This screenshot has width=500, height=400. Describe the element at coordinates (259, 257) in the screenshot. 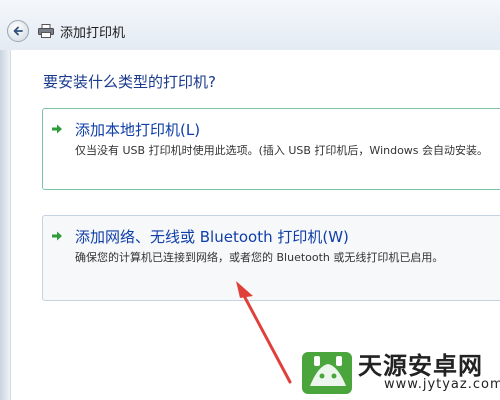

I see `option-description: 确保您的计算机已连接到网络，或者您的 Bluetooth 或无线打印机已启用。` at that location.